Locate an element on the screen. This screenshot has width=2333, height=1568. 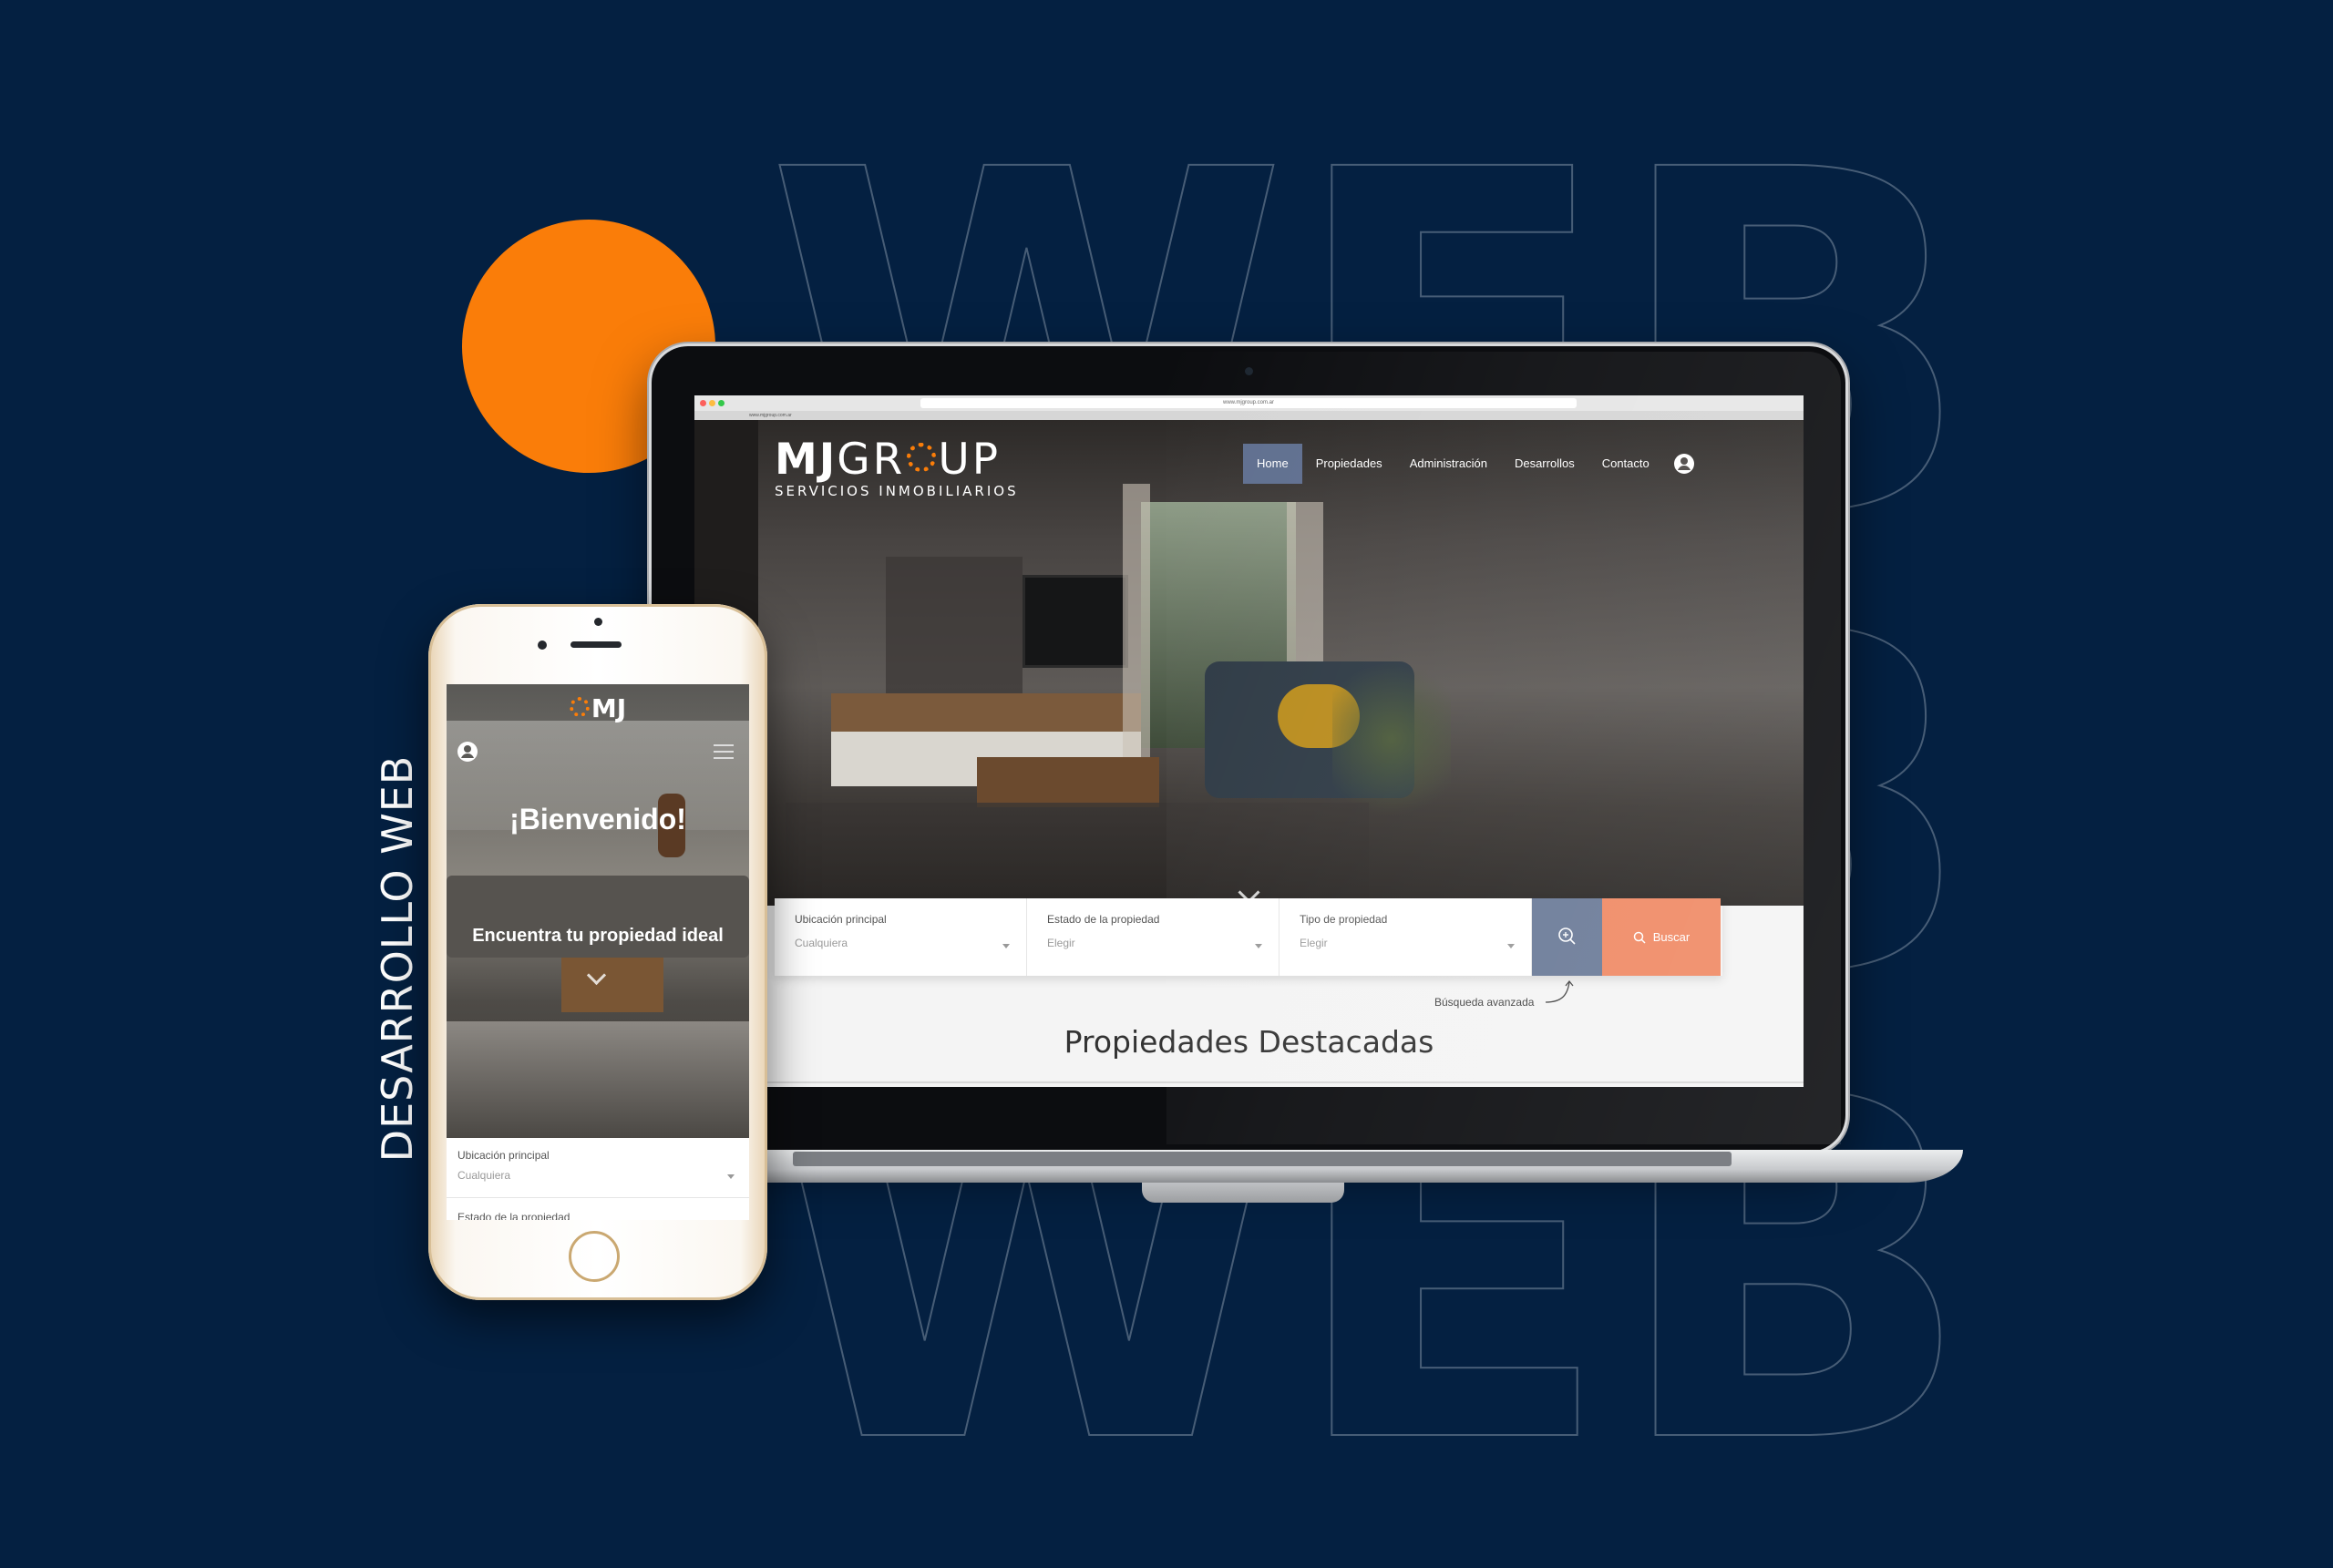
logo-up: UP is located at coordinates (970, 460).